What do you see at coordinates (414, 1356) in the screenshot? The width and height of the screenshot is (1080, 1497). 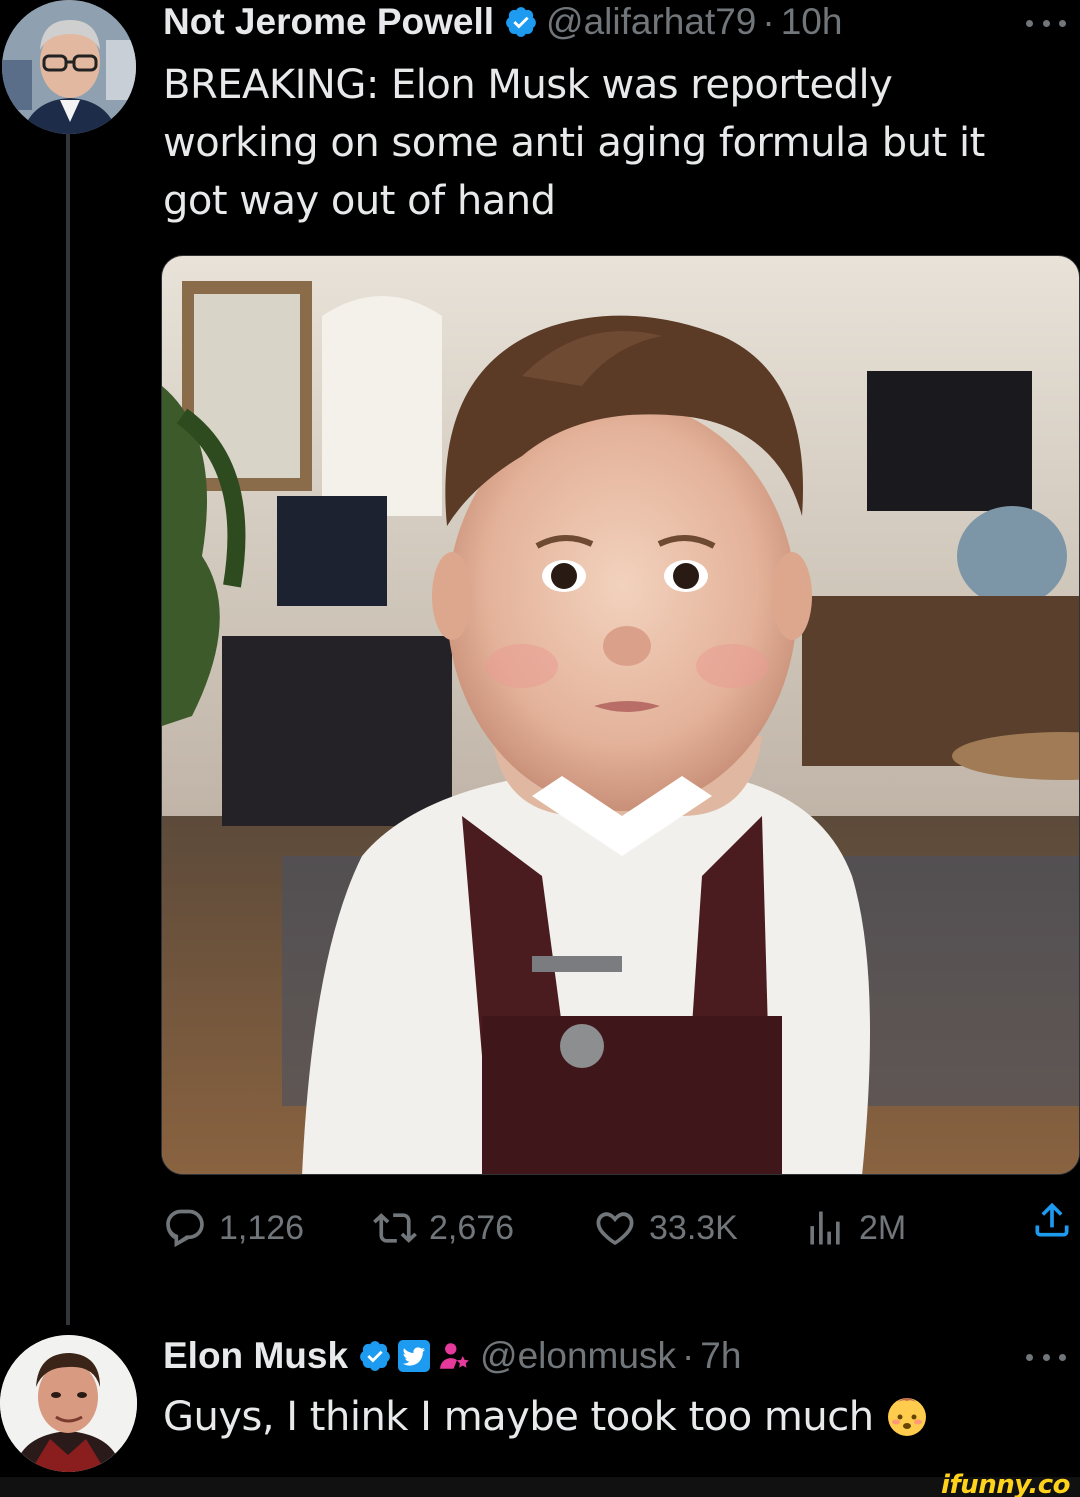 I see `twitter-affiliate-badge-icon` at bounding box center [414, 1356].